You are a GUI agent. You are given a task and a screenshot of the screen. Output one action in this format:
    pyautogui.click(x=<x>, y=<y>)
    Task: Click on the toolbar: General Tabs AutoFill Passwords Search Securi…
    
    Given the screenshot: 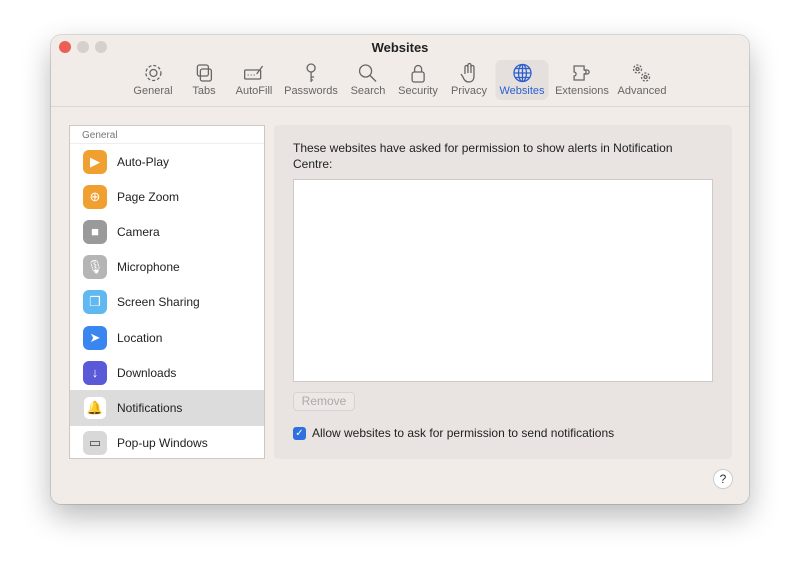 What is the action you would take?
    pyautogui.click(x=400, y=71)
    